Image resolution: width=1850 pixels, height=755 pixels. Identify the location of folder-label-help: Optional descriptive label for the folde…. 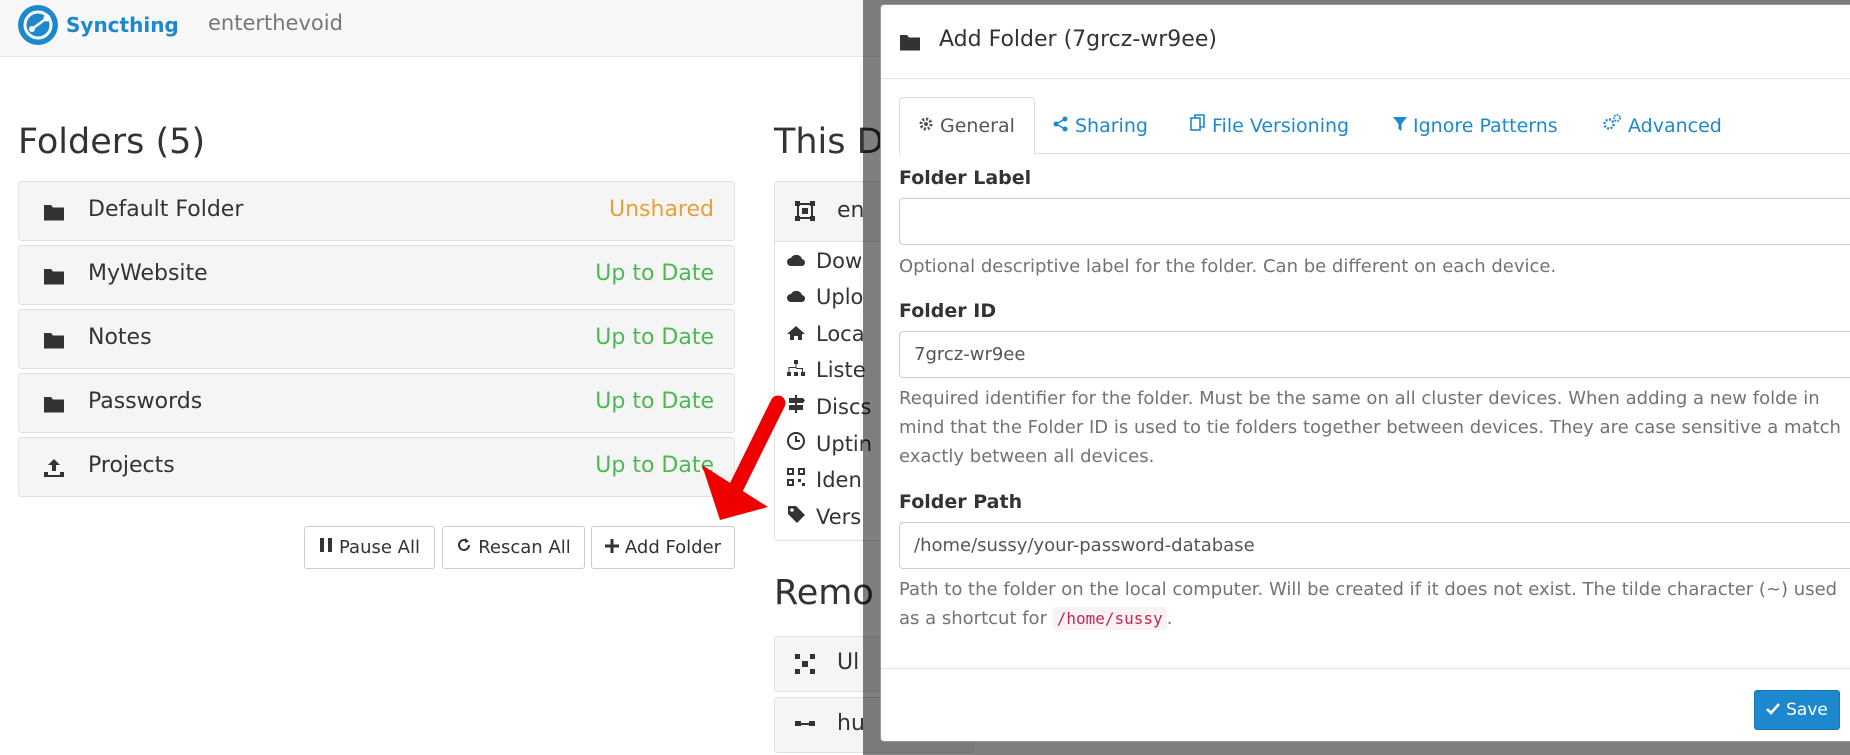
(1228, 266).